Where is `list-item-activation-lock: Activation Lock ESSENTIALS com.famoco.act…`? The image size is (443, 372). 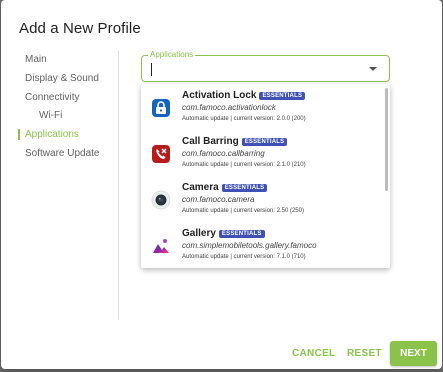
list-item-activation-lock: Activation Lock ESSENTIALS com.famoco.act… is located at coordinates (264, 107).